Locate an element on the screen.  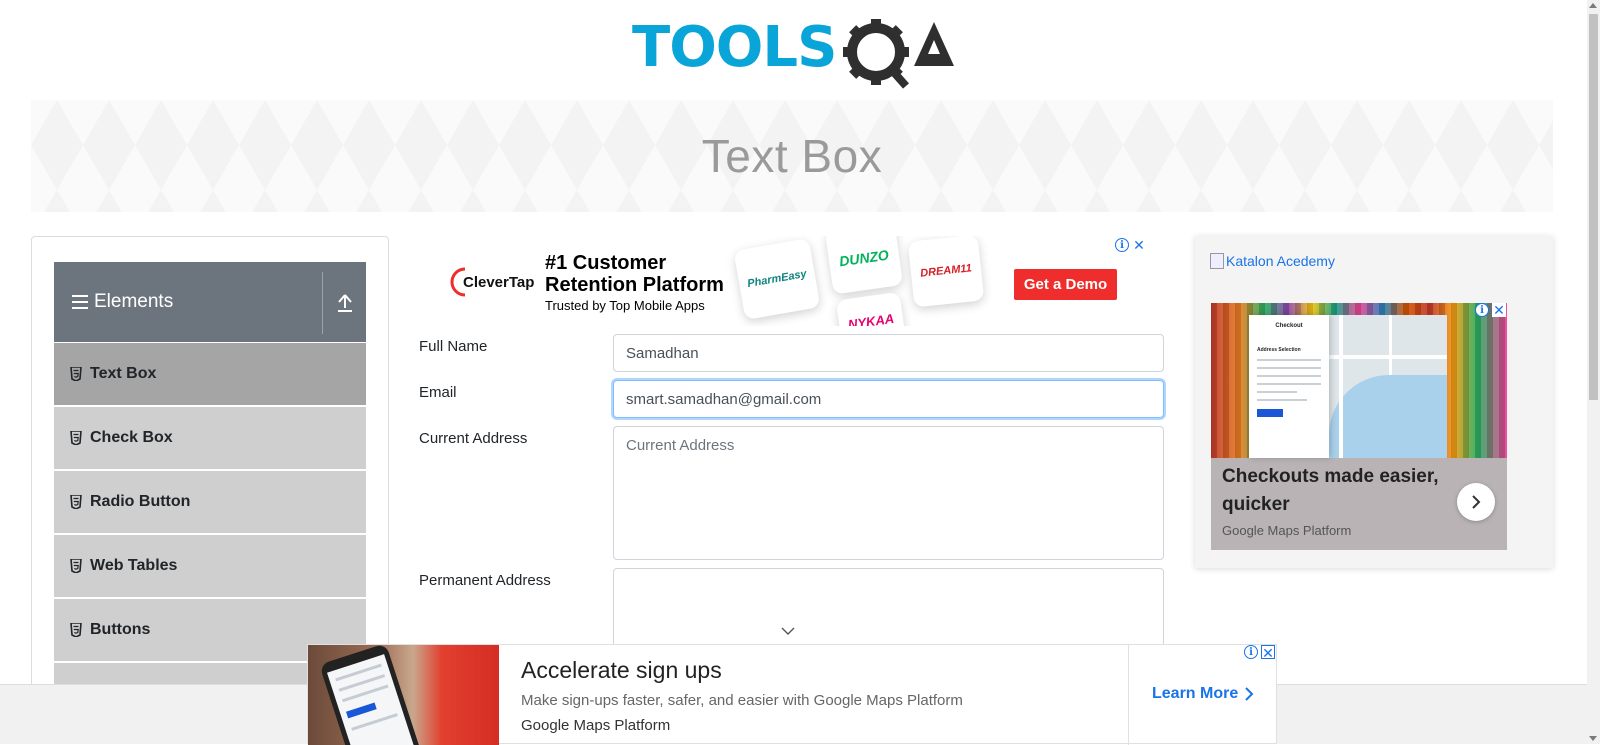
mini-phone-section: Address Selection is located at coordinates (1279, 350).